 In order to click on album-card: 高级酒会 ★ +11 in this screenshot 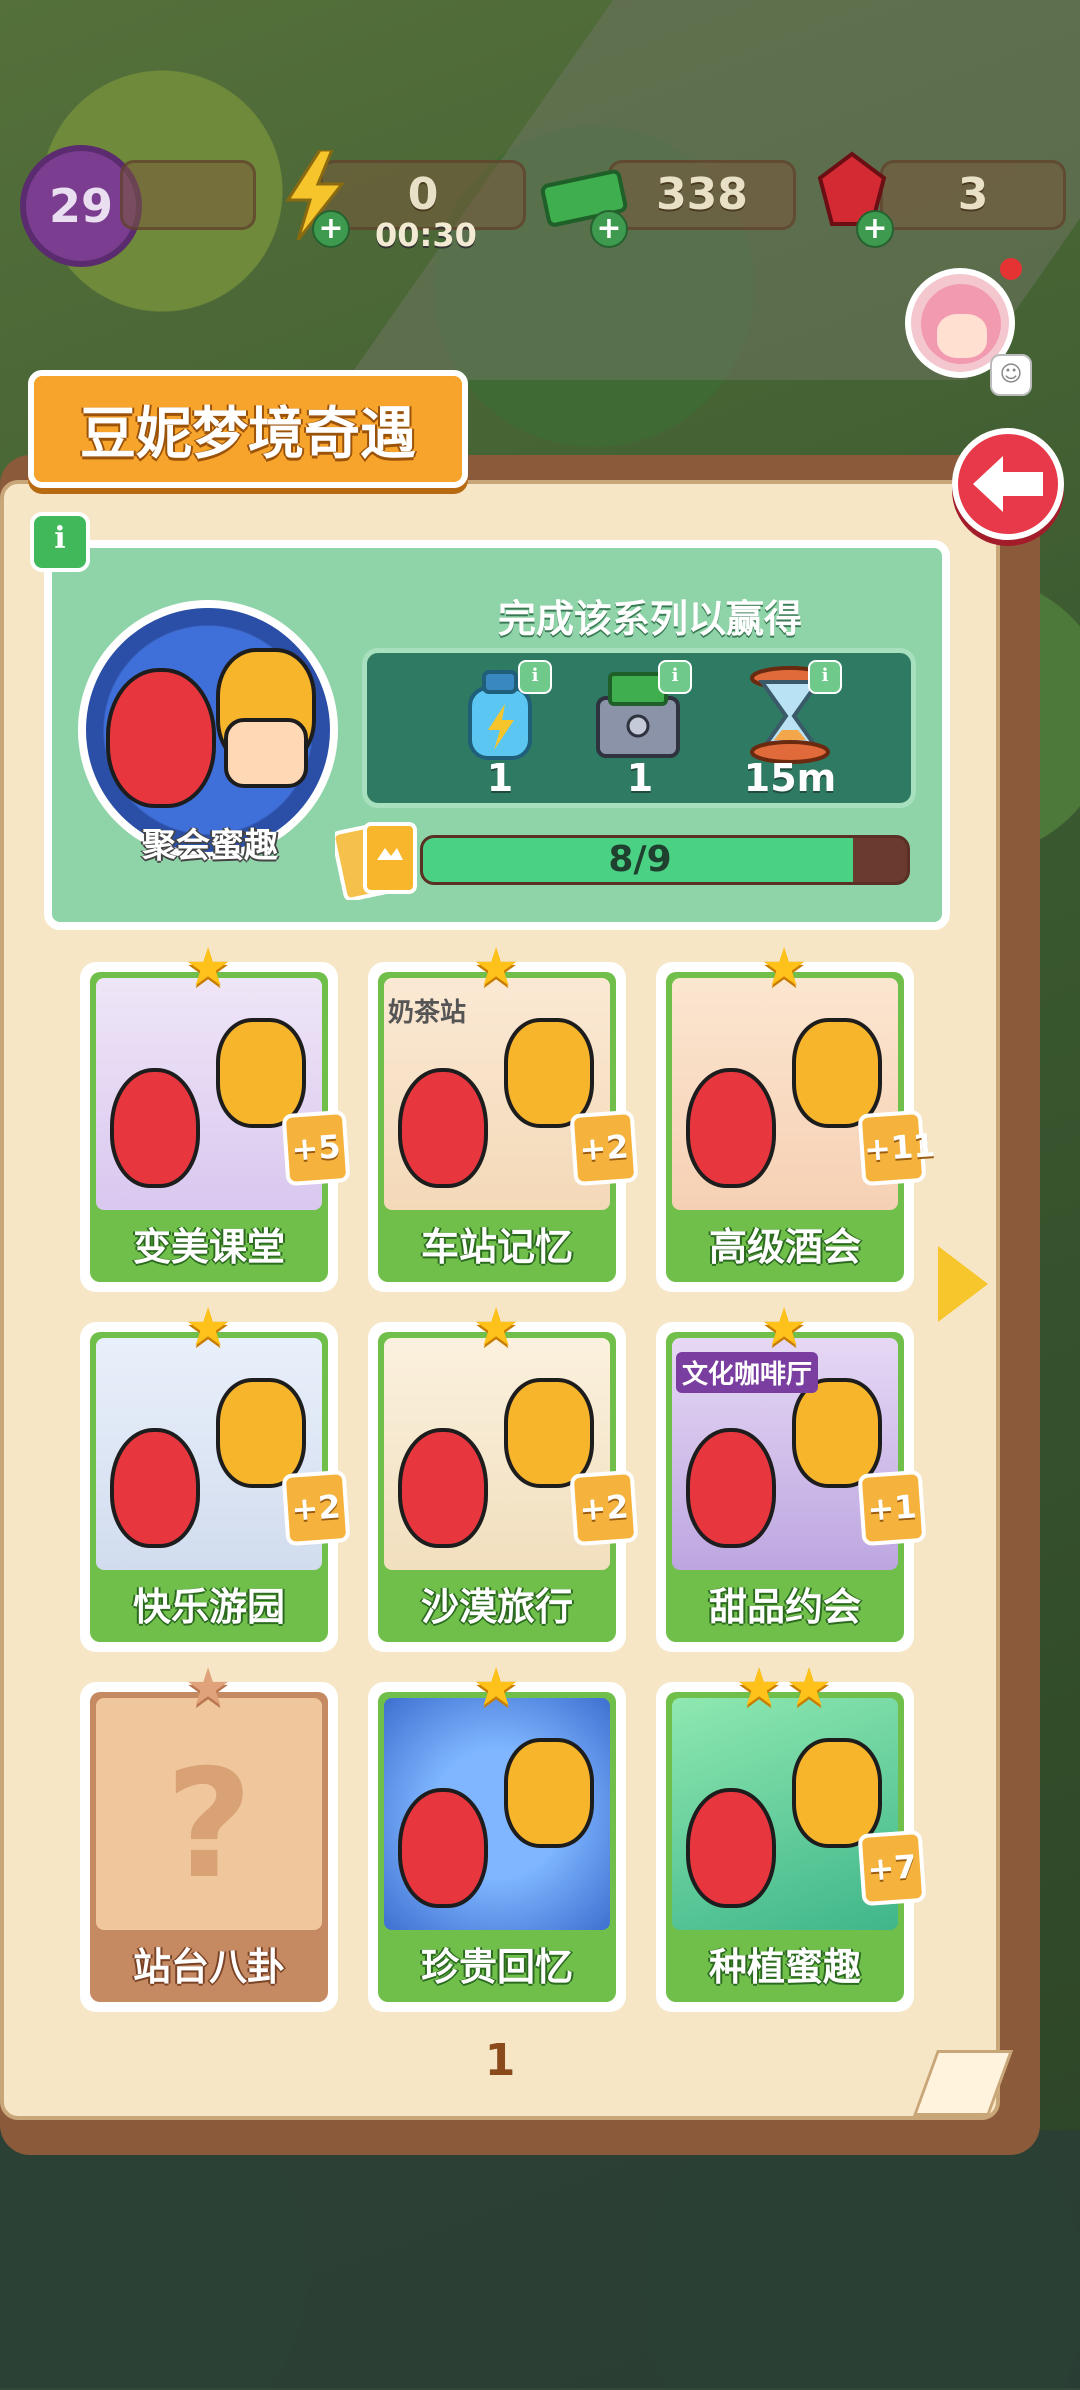, I will do `click(796, 1117)`.